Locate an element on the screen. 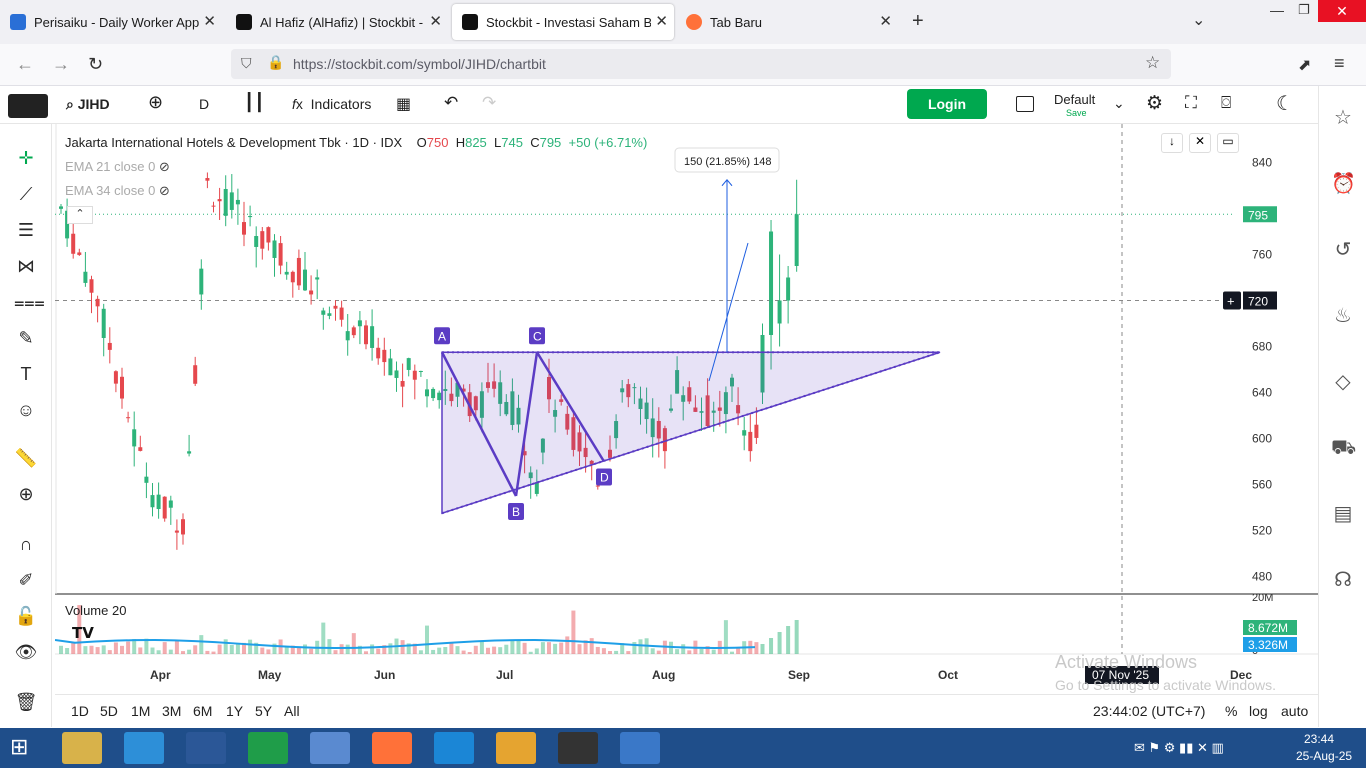 The image size is (1366, 768). range-6m: 6M is located at coordinates (202, 711).